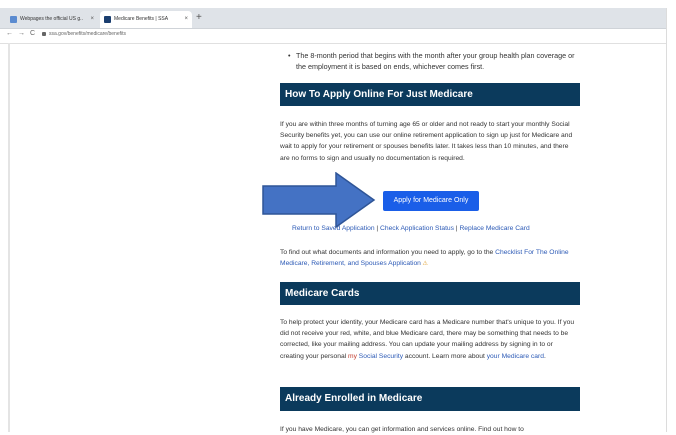 Image resolution: width=676 pixels, height=435 pixels. Describe the element at coordinates (445, 356) in the screenshot. I see `cards-text-2: account. Learn more about` at that location.